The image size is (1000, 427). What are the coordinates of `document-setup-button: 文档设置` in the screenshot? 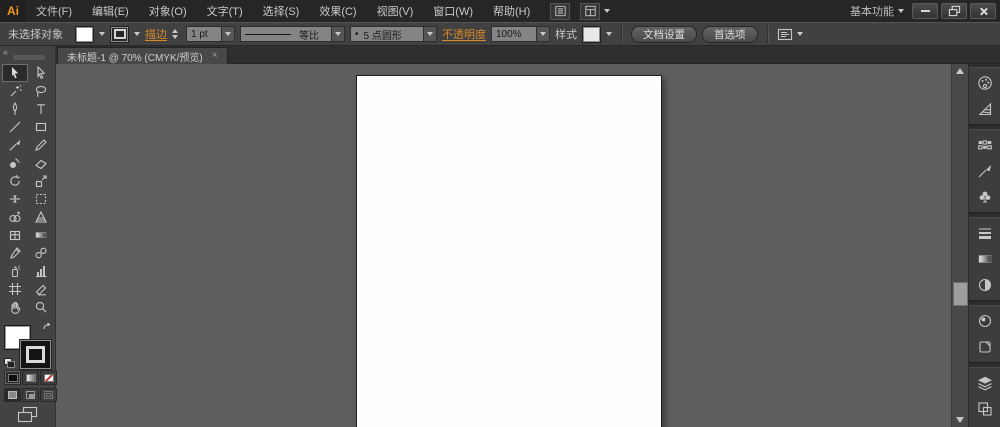 It's located at (664, 34).